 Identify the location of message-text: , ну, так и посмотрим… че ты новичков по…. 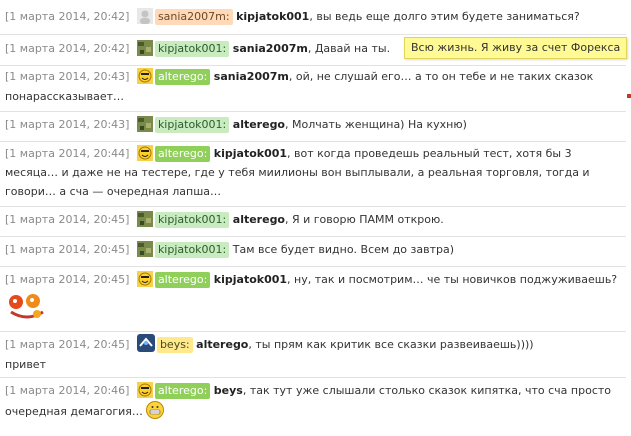
(452, 279).